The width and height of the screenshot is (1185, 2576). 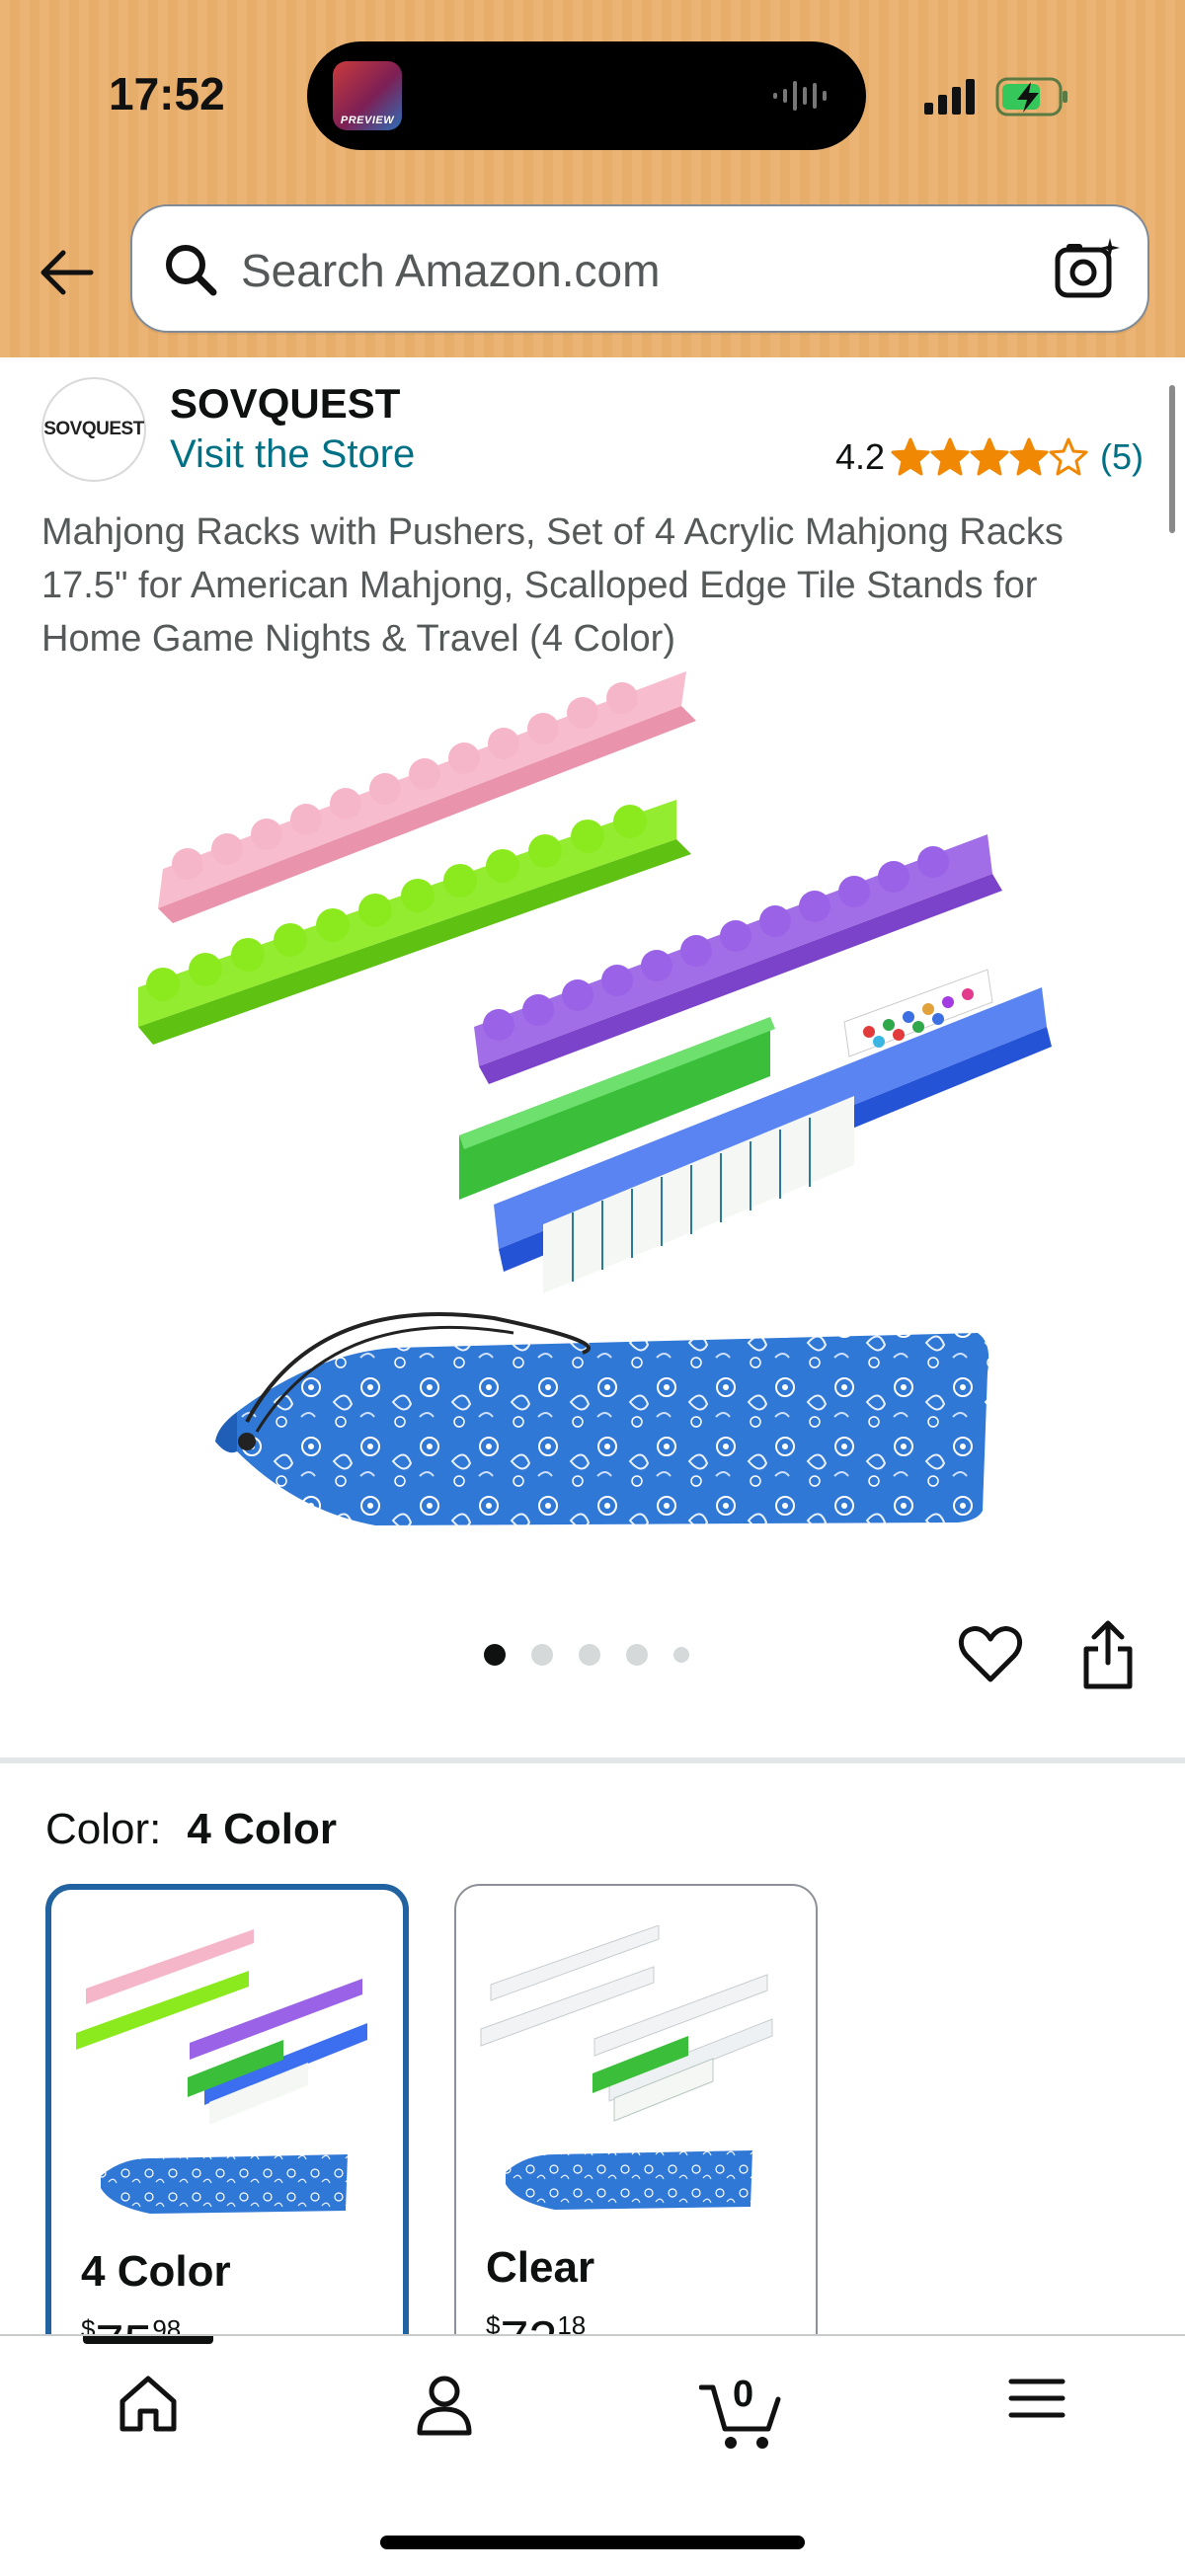 I want to click on search-input, so click(x=636, y=270).